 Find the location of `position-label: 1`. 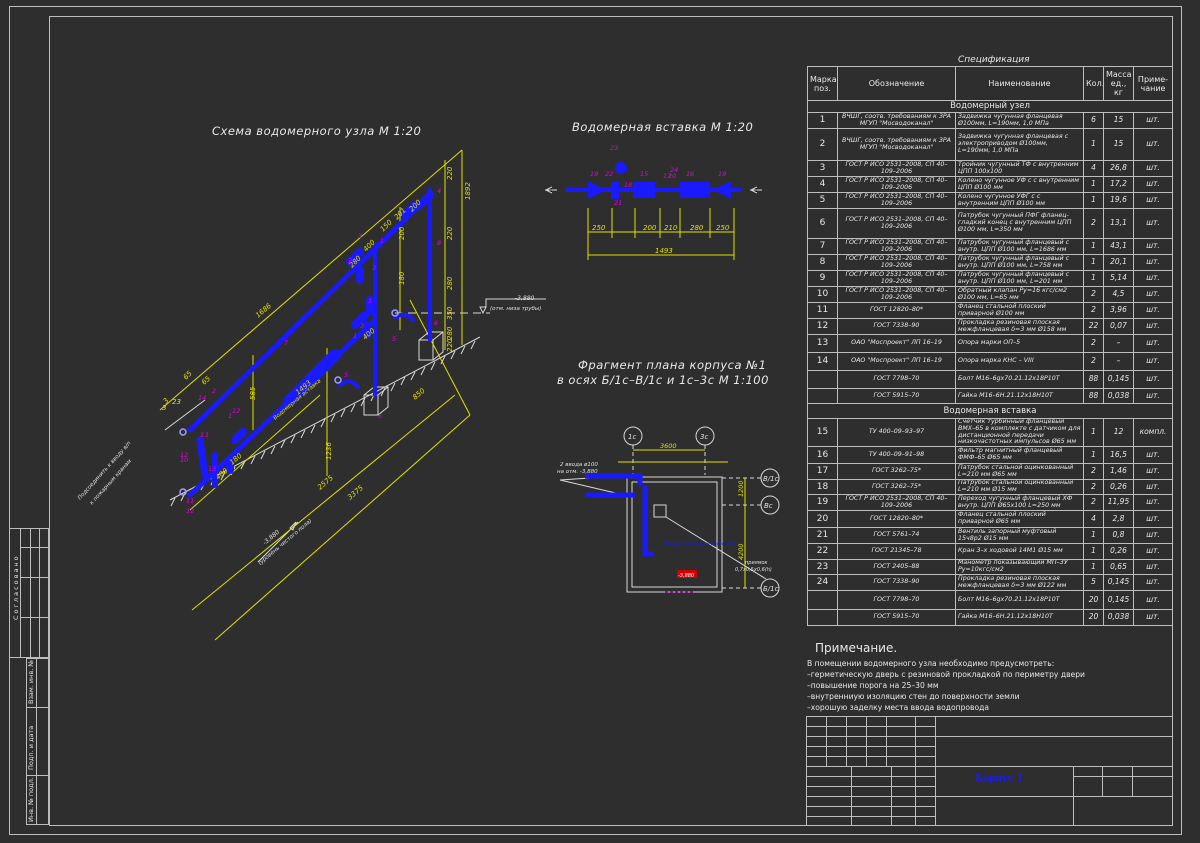

position-label: 1 is located at coordinates (355, 336).